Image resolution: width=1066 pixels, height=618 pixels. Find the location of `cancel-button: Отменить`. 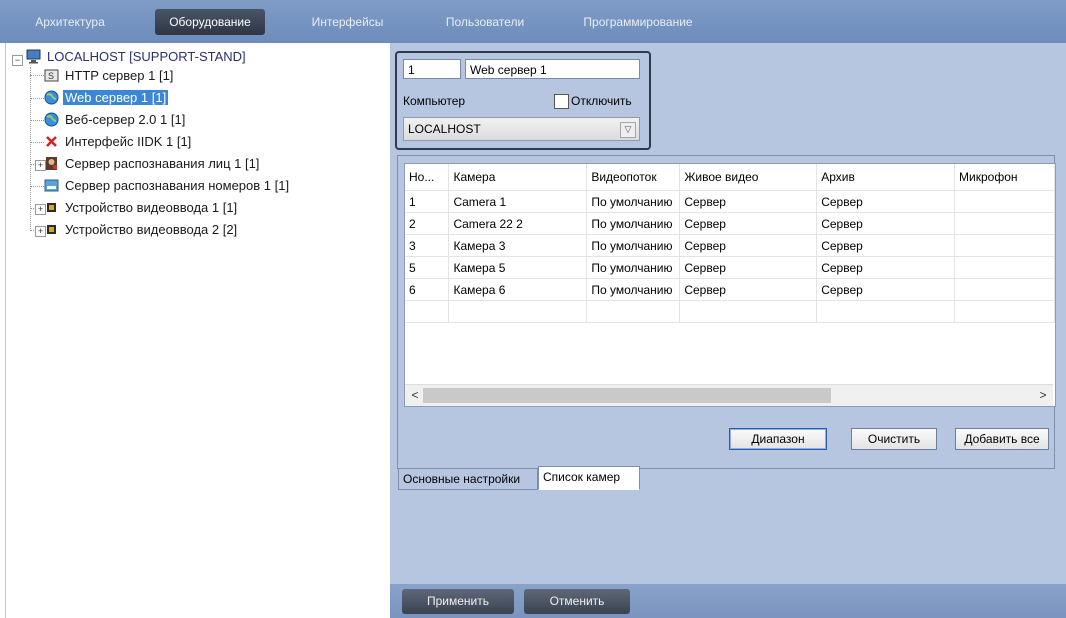

cancel-button: Отменить is located at coordinates (577, 601).